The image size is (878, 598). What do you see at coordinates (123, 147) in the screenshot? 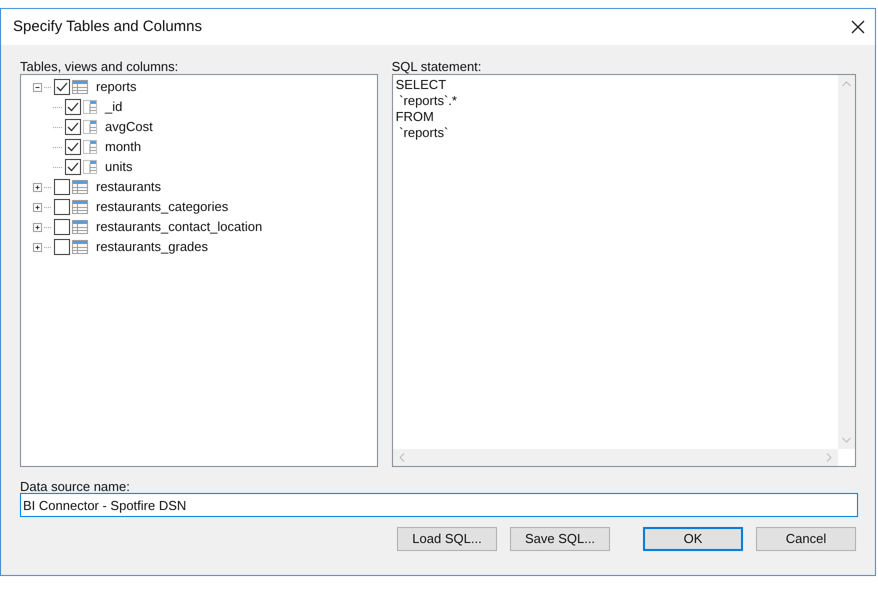
I see `tree-item: month` at bounding box center [123, 147].